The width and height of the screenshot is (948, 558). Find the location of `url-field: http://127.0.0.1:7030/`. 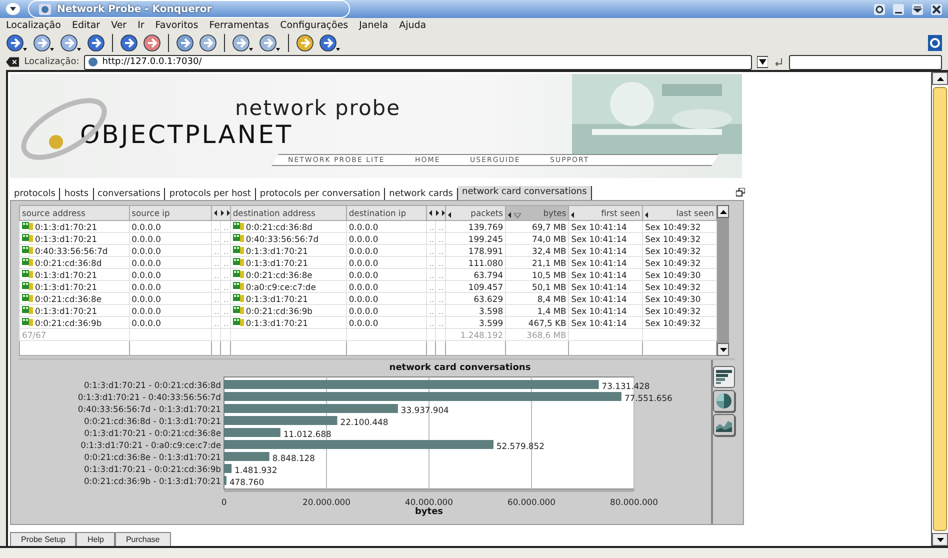

url-field: http://127.0.0.1:7030/ is located at coordinates (418, 62).